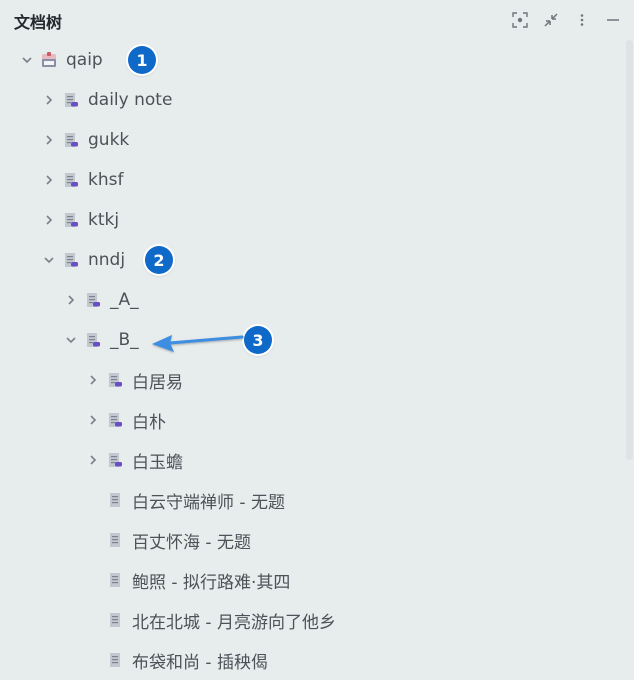 This screenshot has height=680, width=634. I want to click on tree-row: khsf, so click(312, 180).